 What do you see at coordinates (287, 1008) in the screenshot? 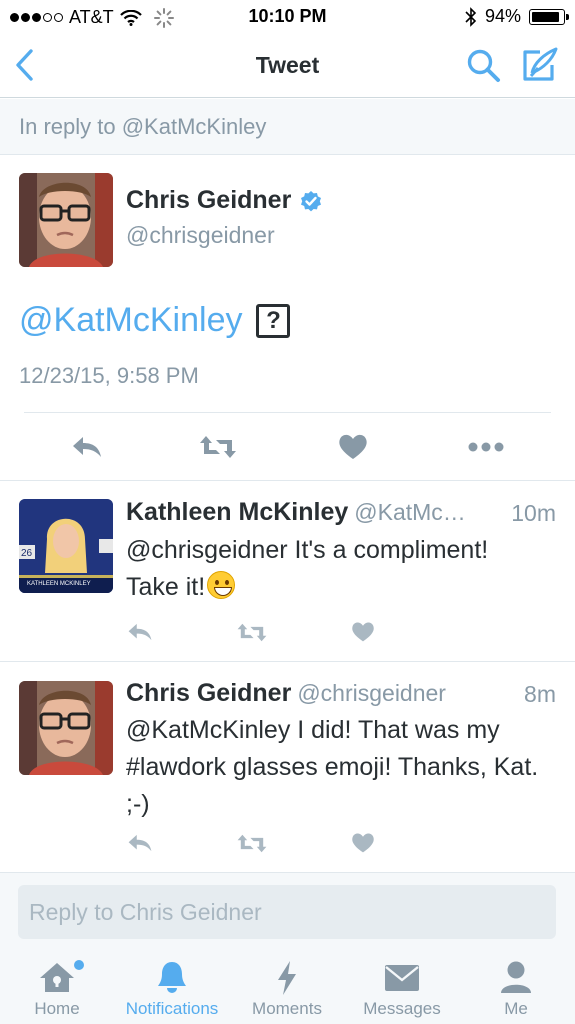
I see `tab-label: Moments` at bounding box center [287, 1008].